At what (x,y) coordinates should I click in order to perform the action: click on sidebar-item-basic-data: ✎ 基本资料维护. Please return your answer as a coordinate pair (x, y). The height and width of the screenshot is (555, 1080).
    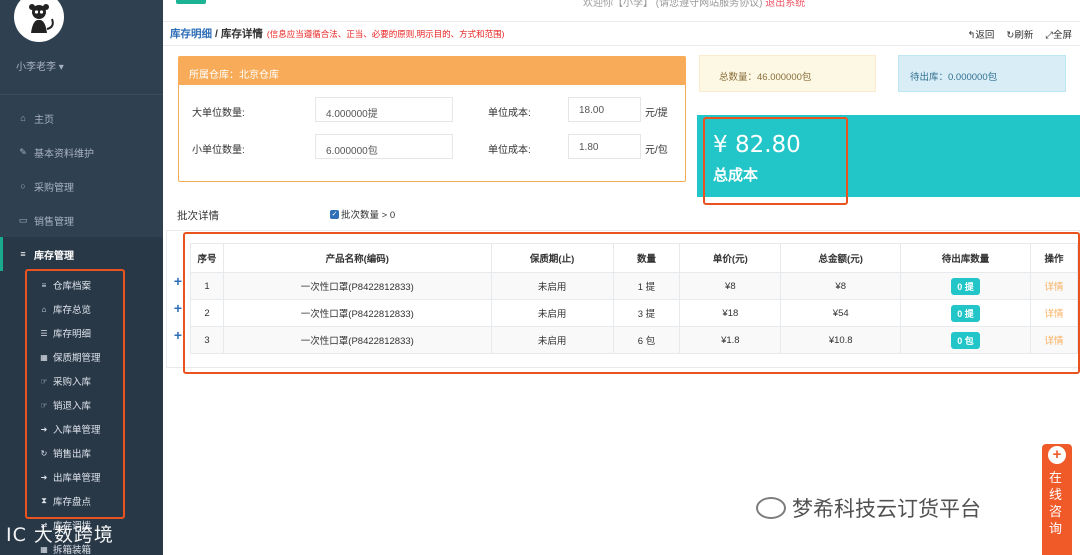
    Looking at the image, I should click on (81, 152).